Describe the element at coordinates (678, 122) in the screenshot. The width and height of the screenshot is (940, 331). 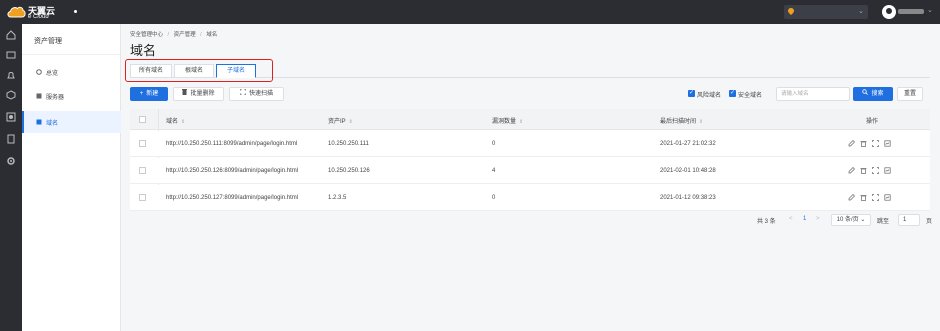
I see `column-label: 最后扫描时间` at that location.